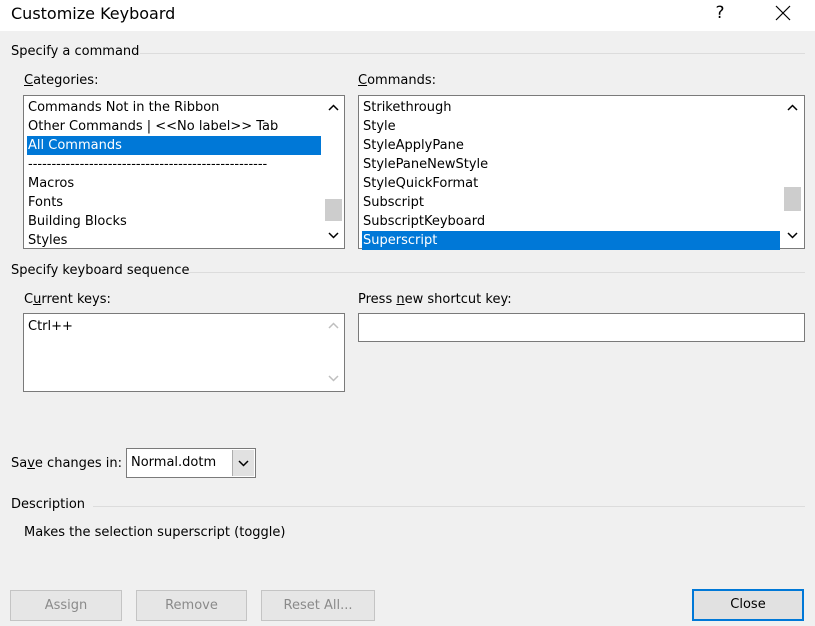 This screenshot has width=815, height=626. I want to click on close-icon, so click(783, 13).